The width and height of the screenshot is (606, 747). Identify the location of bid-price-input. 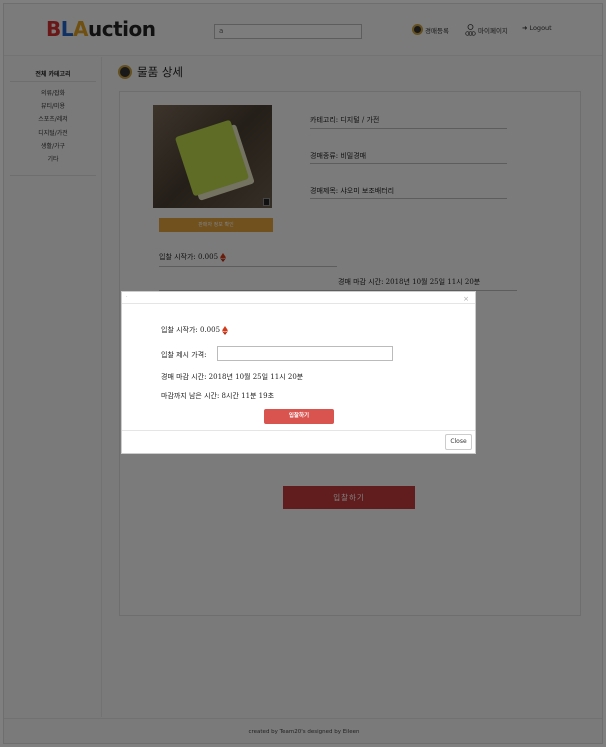
(305, 353).